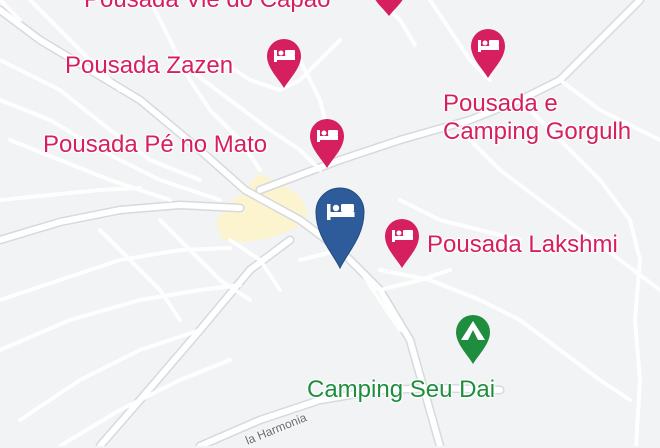 Image resolution: width=660 pixels, height=448 pixels. What do you see at coordinates (207, 7) in the screenshot?
I see `poi-label-vie-do-capao: Pousada Vie do Capão` at bounding box center [207, 7].